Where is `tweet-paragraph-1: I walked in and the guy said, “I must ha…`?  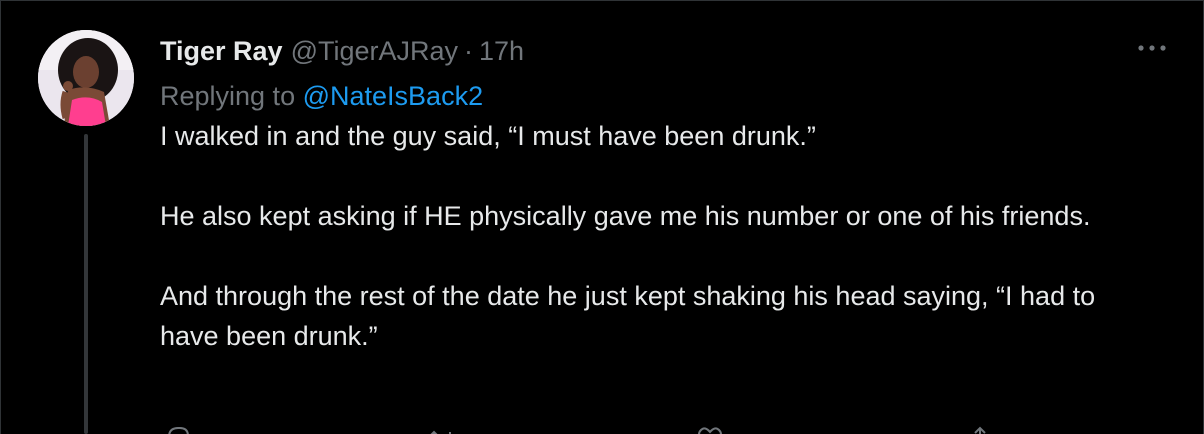
tweet-paragraph-1: I walked in and the guy said, “I must ha… is located at coordinates (488, 136).